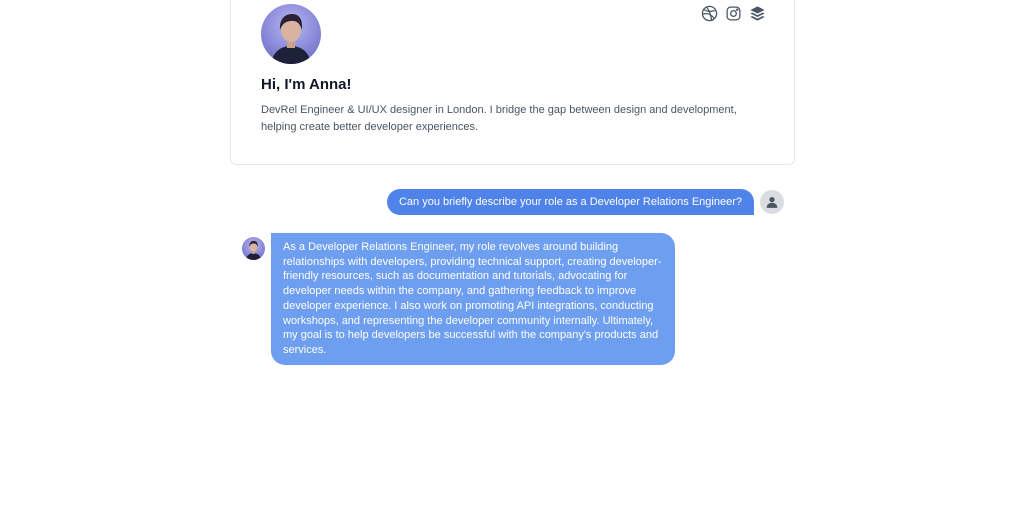 This screenshot has height=512, width=1024. I want to click on profile-greeting: Hi, I'm Anna!, so click(306, 84).